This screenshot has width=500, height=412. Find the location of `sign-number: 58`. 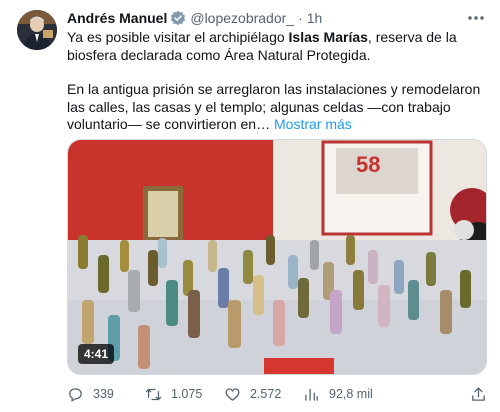

sign-number: 58 is located at coordinates (368, 164).